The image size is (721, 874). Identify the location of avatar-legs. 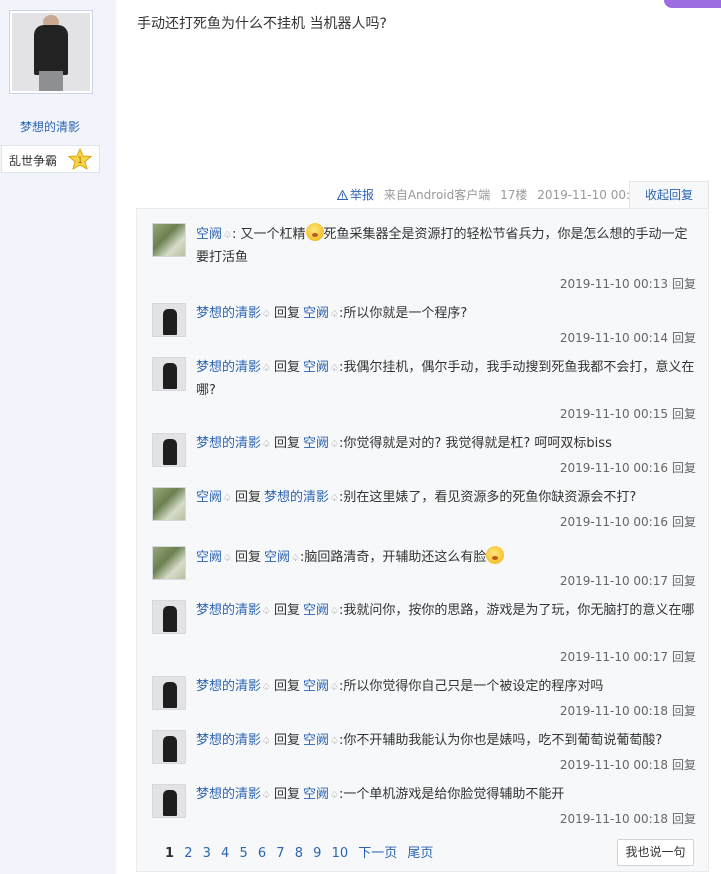
(51, 81).